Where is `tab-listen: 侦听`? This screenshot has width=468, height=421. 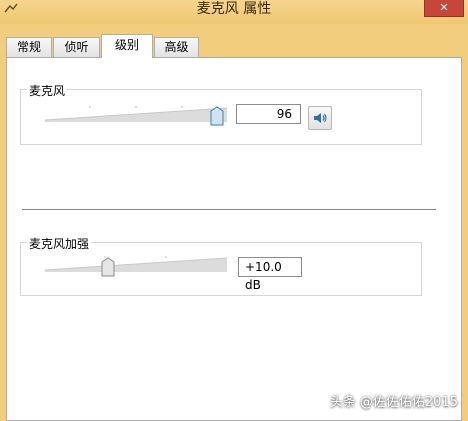 tab-listen: 侦听 is located at coordinates (76, 47).